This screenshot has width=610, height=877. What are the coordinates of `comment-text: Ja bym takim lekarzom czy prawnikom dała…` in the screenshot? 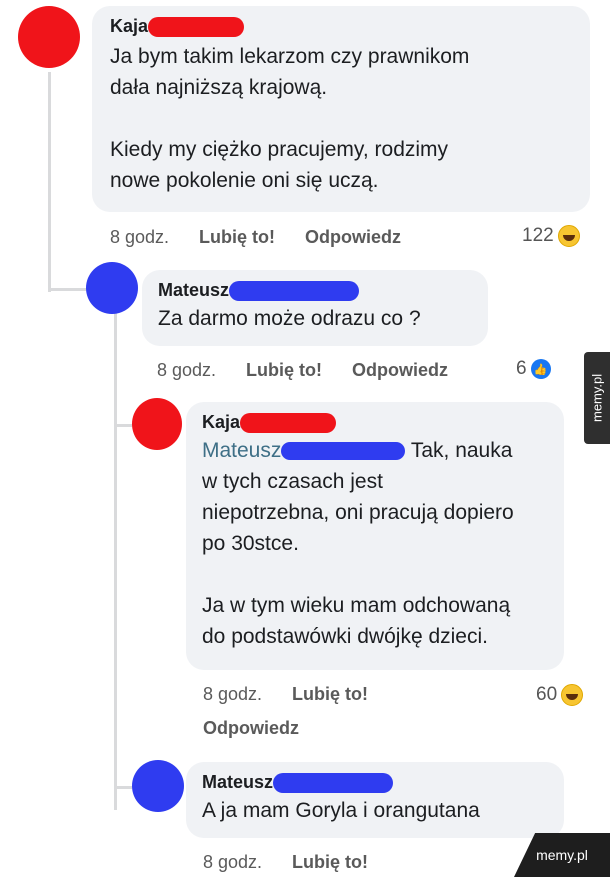 It's located at (290, 118).